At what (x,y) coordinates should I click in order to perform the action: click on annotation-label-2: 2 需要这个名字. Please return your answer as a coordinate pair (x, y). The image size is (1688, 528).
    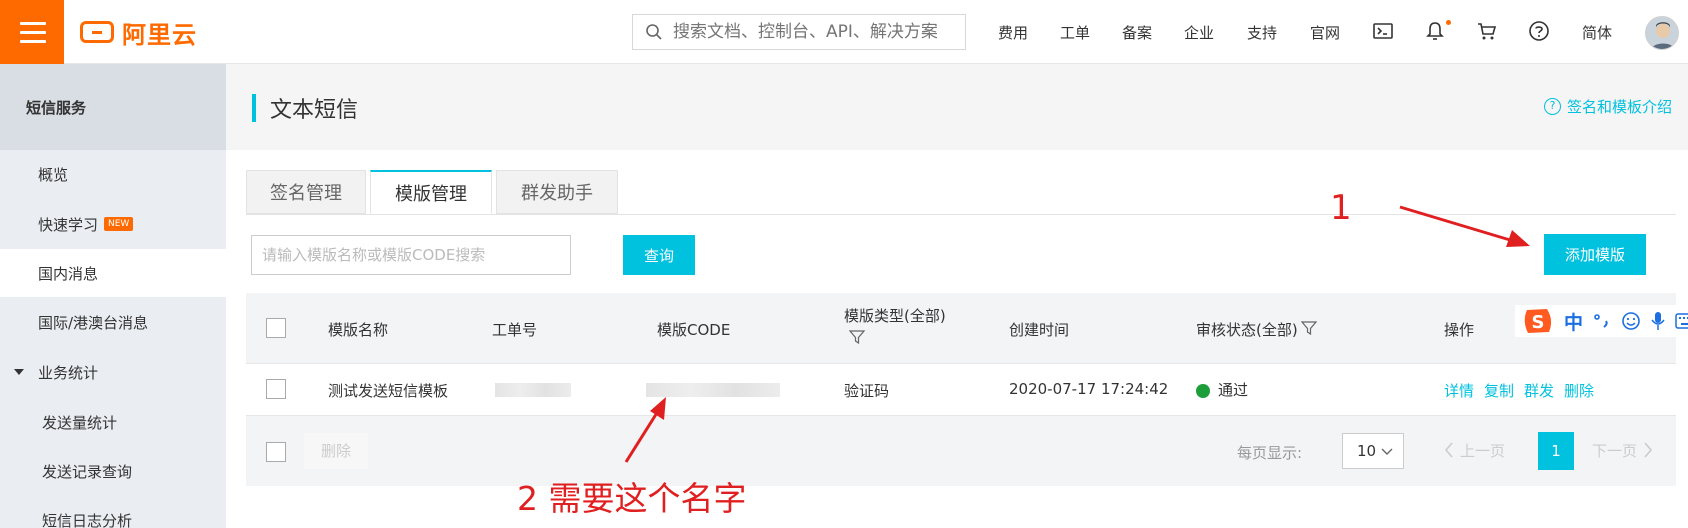
    Looking at the image, I should click on (632, 498).